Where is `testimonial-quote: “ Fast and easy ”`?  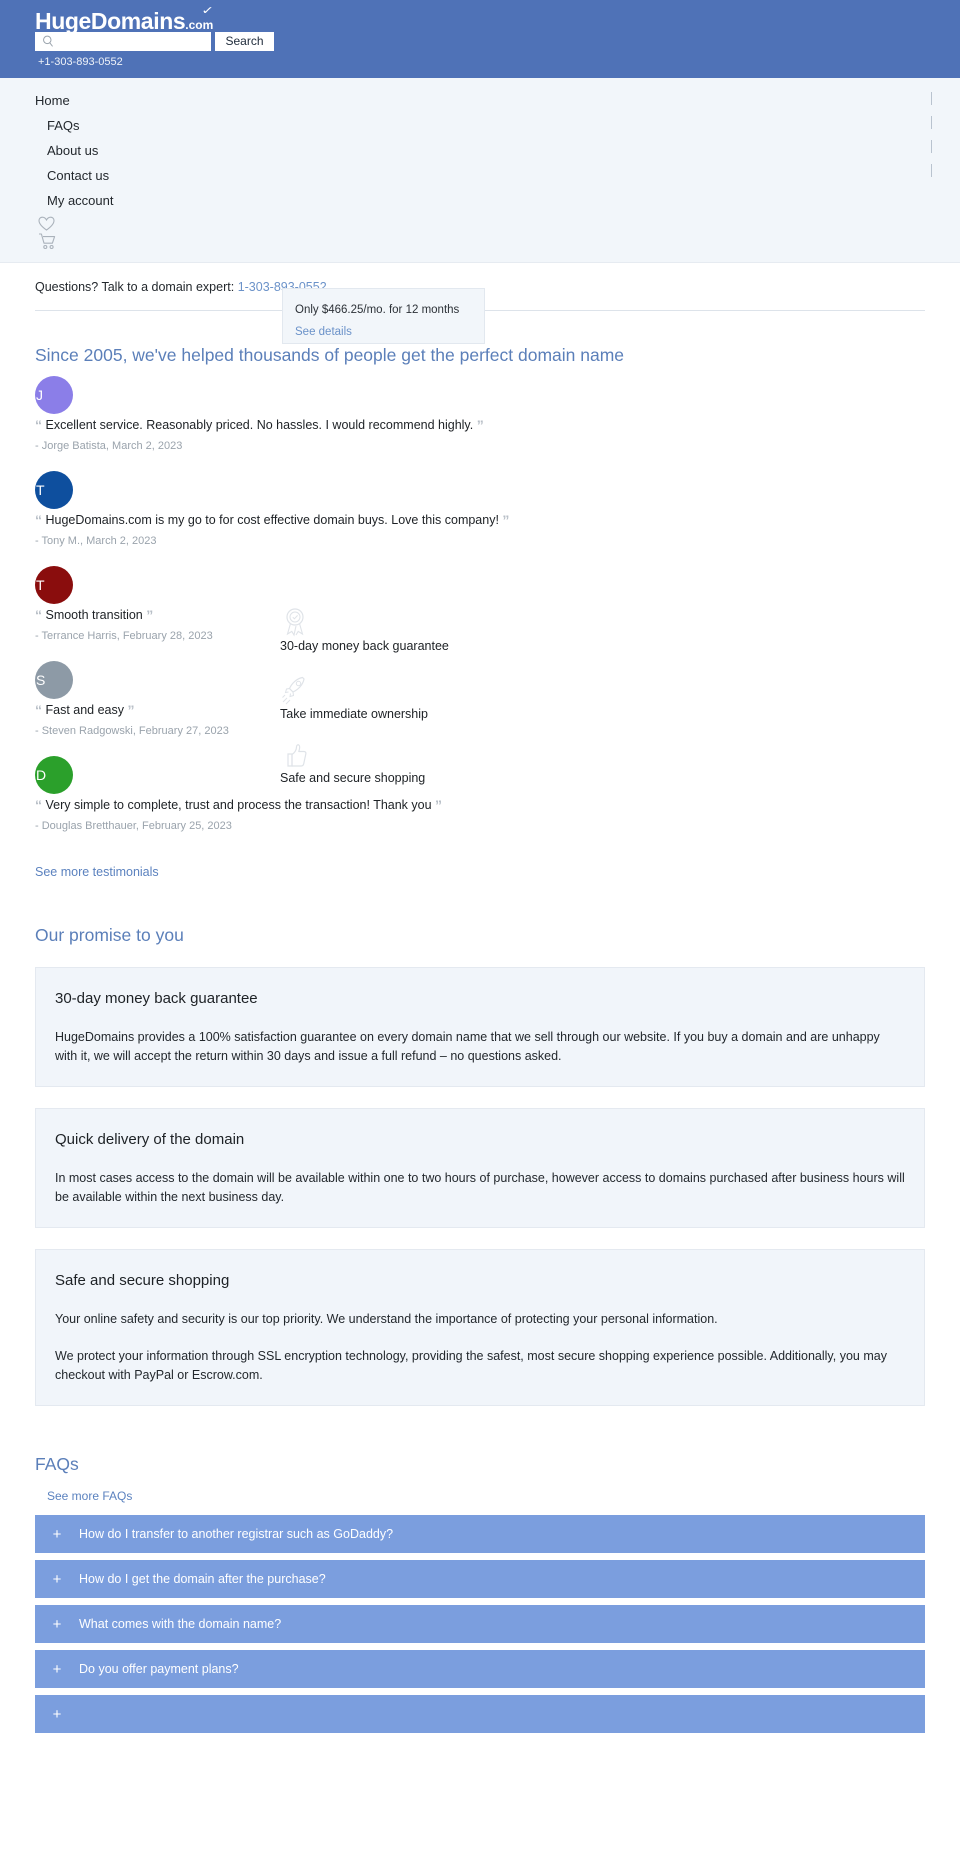 testimonial-quote: “ Fast and easy ” is located at coordinates (480, 710).